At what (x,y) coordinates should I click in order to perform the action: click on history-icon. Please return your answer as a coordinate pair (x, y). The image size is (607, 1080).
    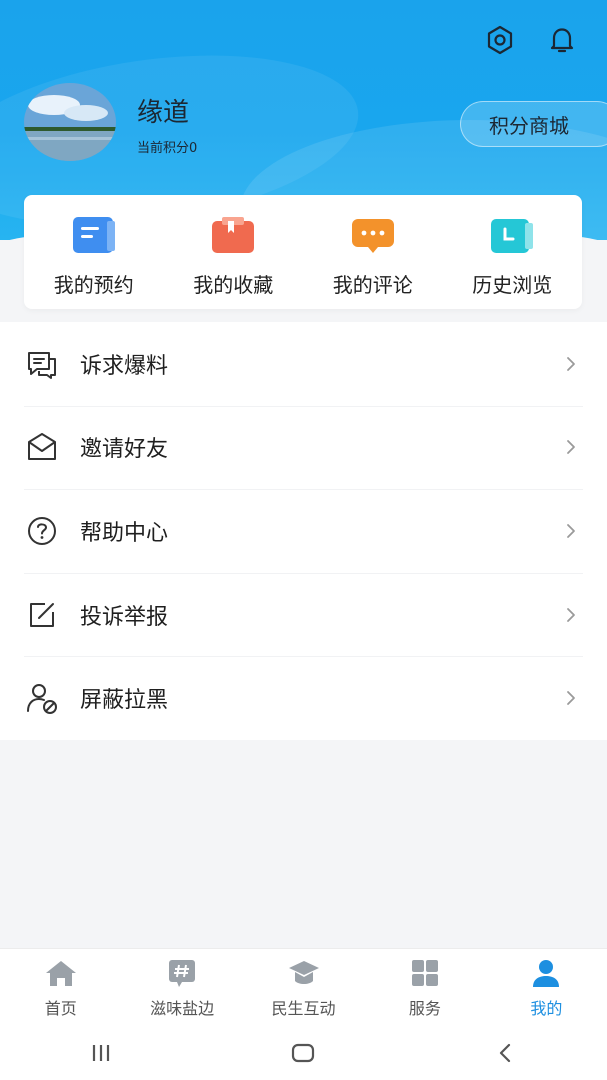
    Looking at the image, I should click on (512, 235).